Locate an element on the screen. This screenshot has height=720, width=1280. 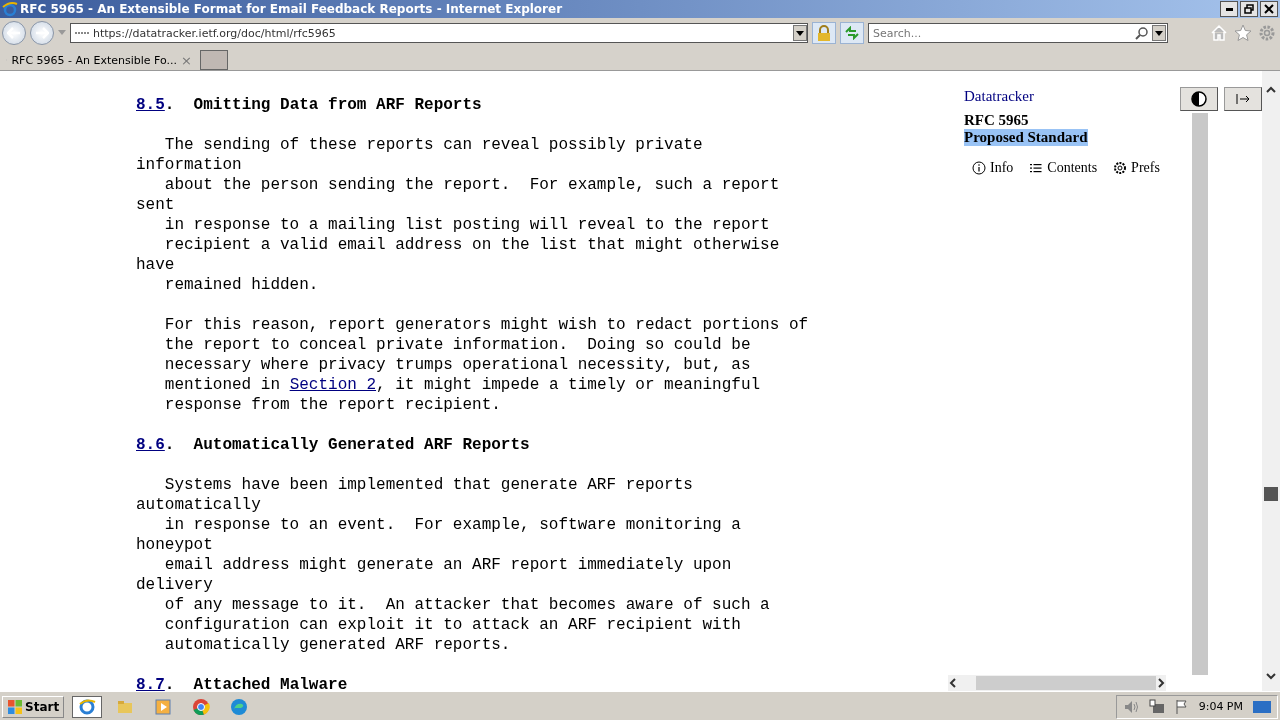
section-heading: . Omitting Data from ARF Reports is located at coordinates (323, 105).